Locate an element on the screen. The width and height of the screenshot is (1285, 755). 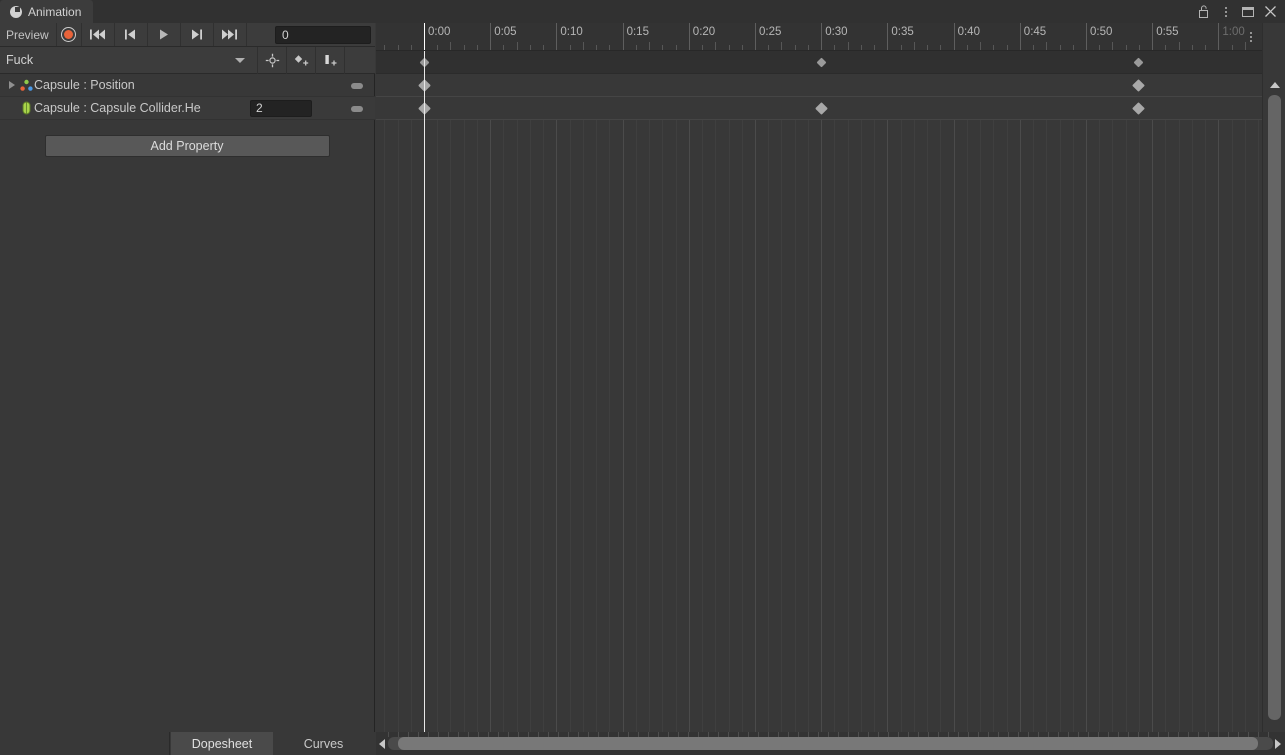
horizontal-scrollbar is located at coordinates (830, 743).